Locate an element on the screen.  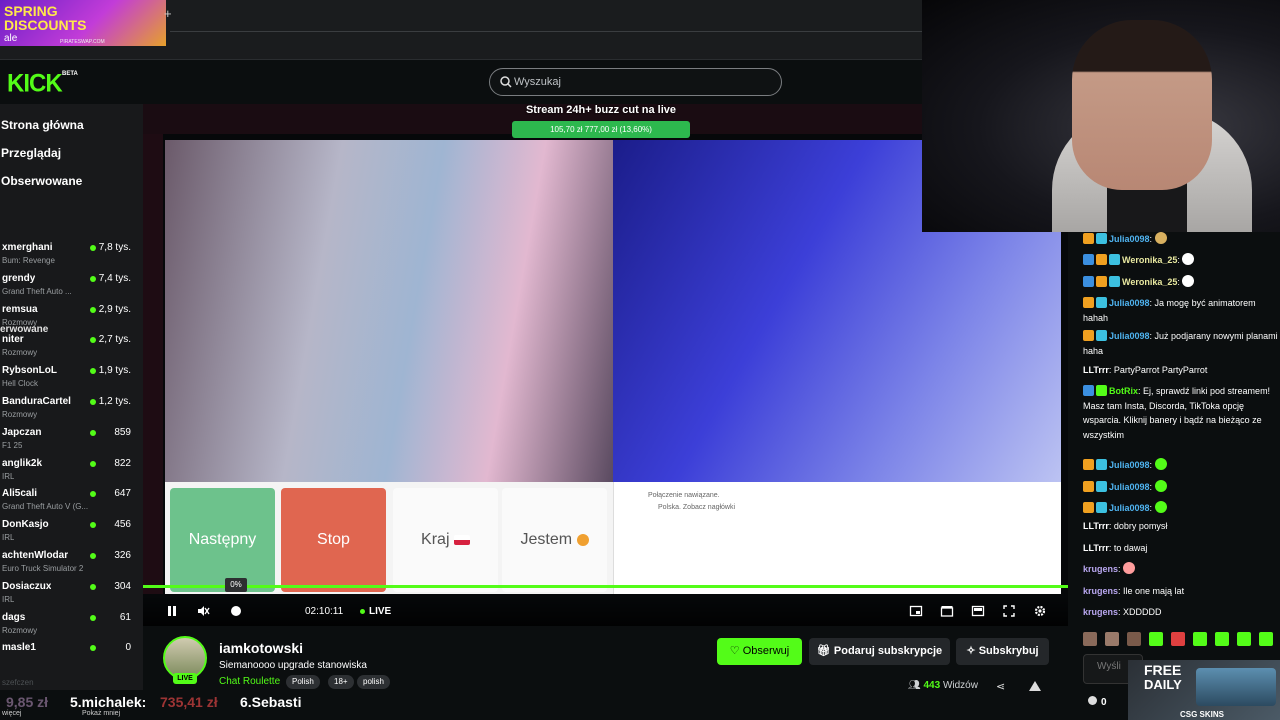
csgo-skins-banner: FREE DAILY CSG SKINS is located at coordinates (1204, 690).